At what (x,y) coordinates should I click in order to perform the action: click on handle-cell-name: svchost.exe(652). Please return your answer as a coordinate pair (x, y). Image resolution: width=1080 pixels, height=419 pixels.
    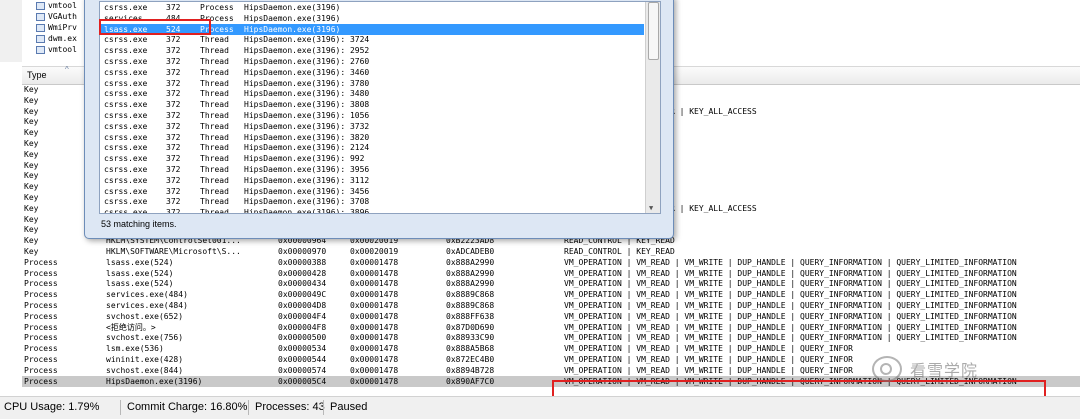
    Looking at the image, I should click on (145, 316).